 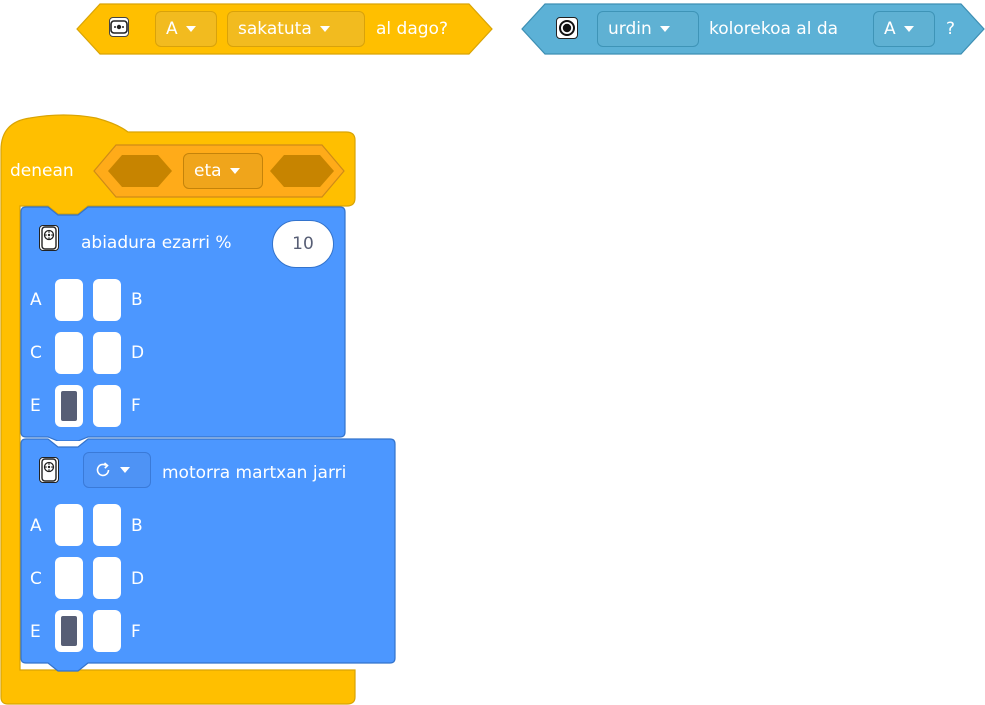 I want to click on direction-dropdown, so click(x=117, y=470).